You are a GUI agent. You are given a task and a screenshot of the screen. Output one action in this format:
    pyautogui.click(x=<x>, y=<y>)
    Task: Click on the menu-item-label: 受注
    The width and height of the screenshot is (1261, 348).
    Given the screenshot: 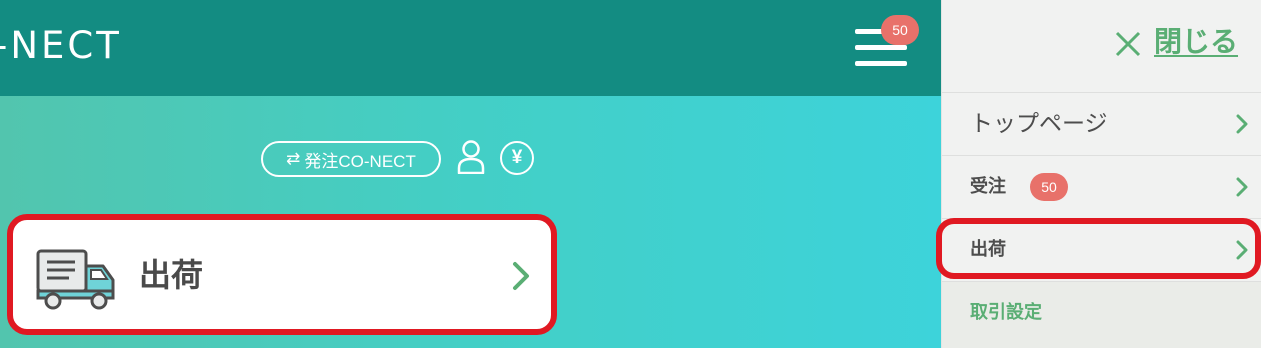 What is the action you would take?
    pyautogui.click(x=988, y=186)
    